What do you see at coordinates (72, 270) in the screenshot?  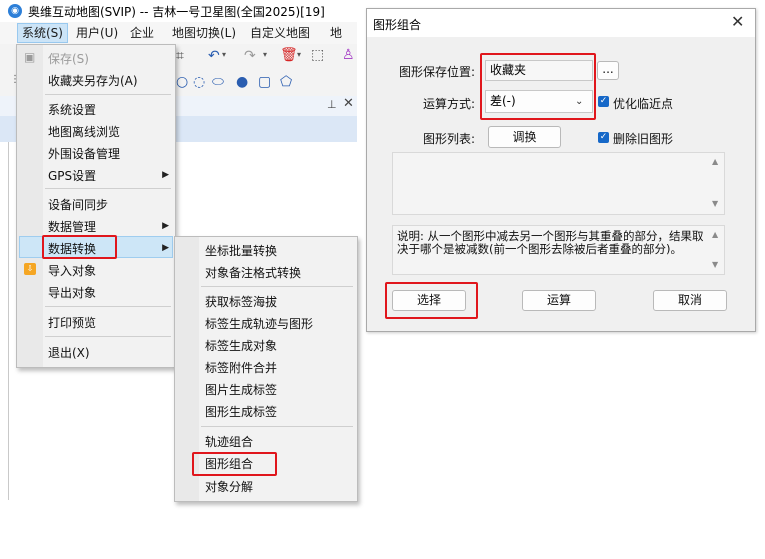 I see `menu-item-import-objects: 导入对象` at bounding box center [72, 270].